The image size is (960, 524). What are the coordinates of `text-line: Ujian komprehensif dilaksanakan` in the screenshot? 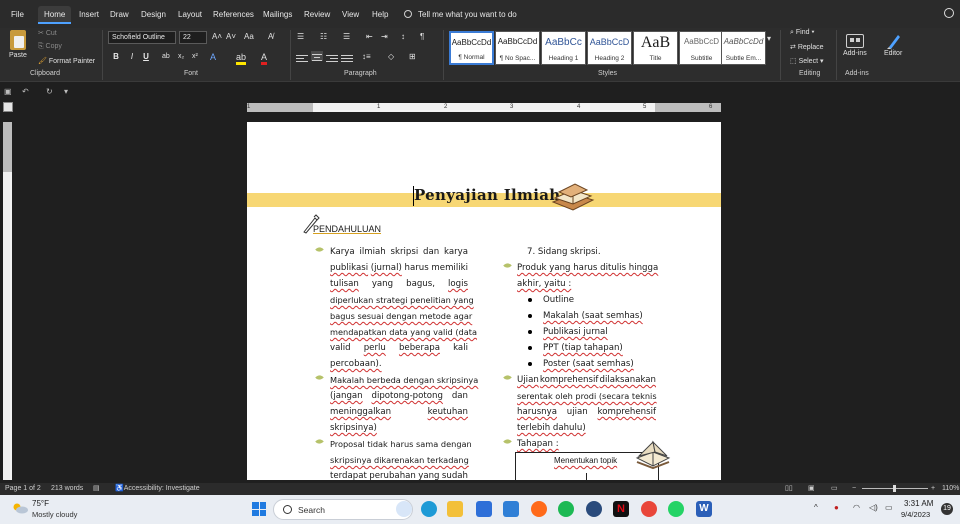 It's located at (586, 380).